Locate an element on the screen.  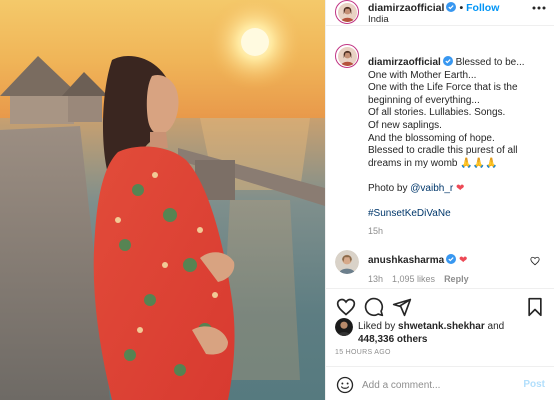
comment-icon is located at coordinates (374, 307).